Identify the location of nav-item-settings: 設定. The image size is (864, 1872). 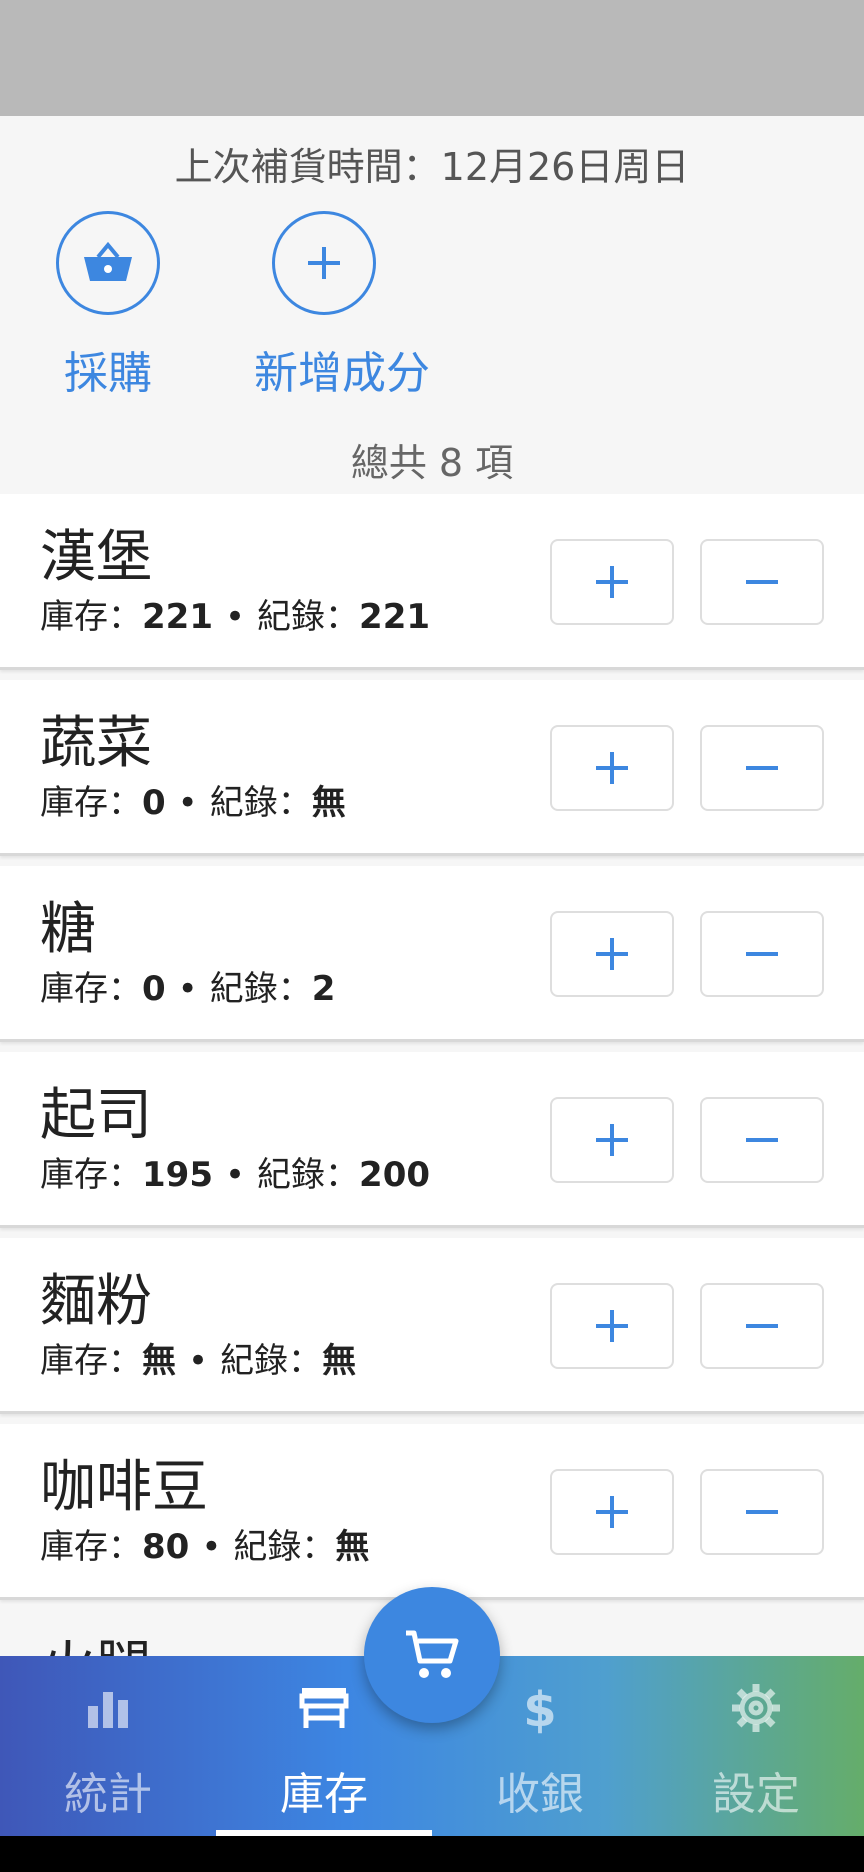
(756, 1746).